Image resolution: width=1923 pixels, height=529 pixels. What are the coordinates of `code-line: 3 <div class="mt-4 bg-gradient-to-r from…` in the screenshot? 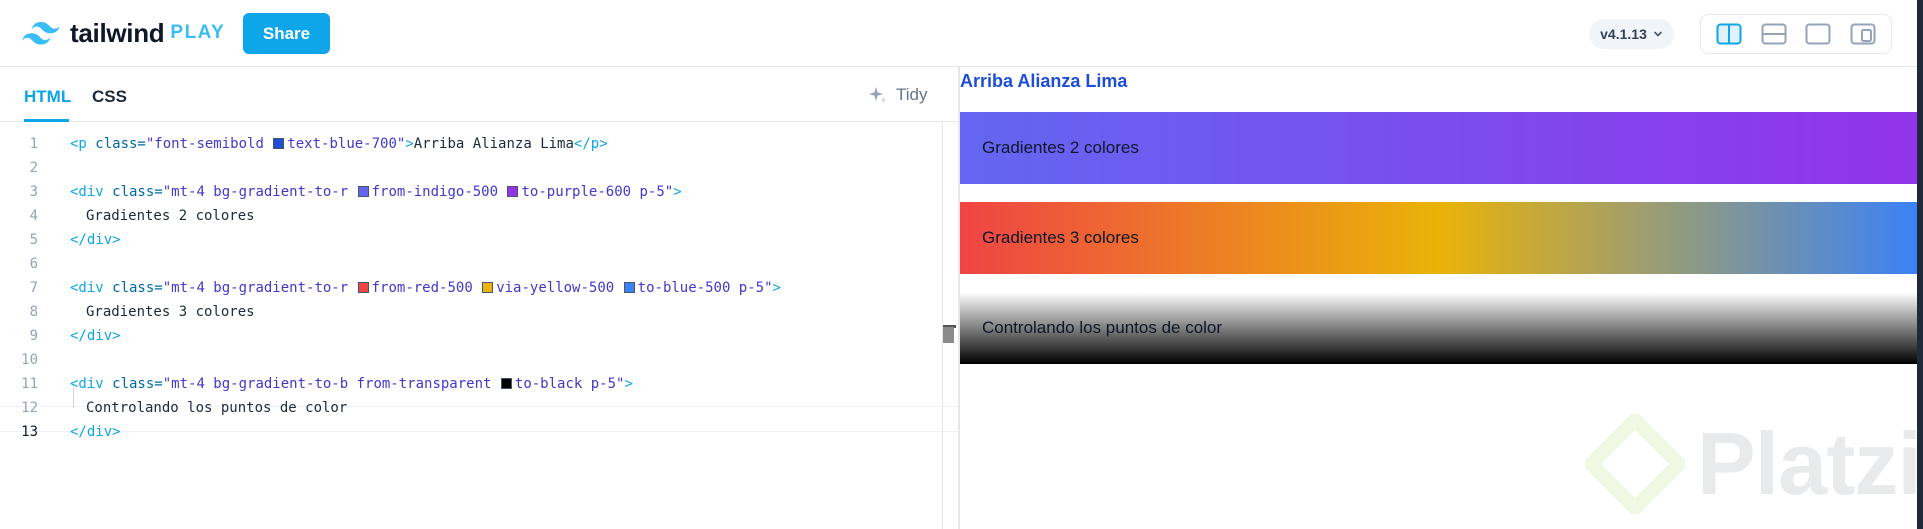 It's located at (479, 192).